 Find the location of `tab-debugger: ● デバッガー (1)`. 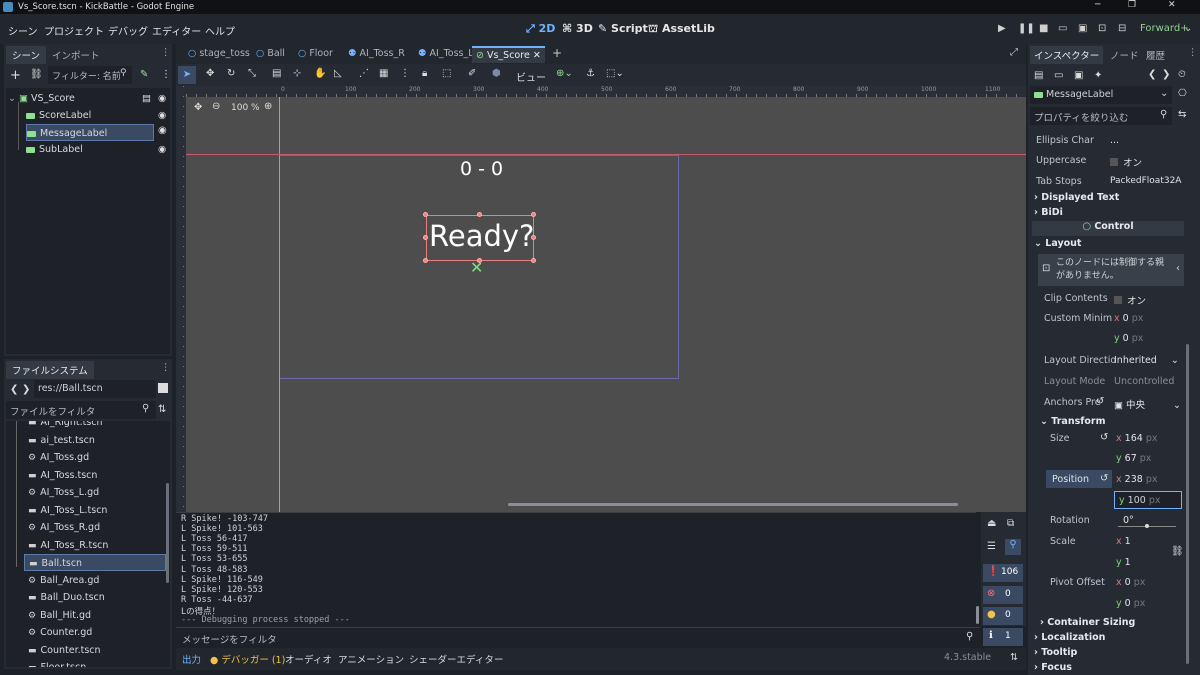

tab-debugger: ● デバッガー (1) is located at coordinates (247, 659).